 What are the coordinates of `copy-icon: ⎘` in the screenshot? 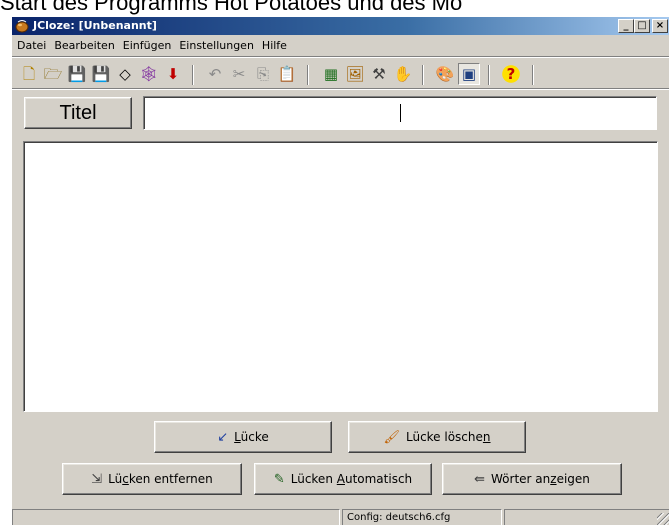 It's located at (263, 74).